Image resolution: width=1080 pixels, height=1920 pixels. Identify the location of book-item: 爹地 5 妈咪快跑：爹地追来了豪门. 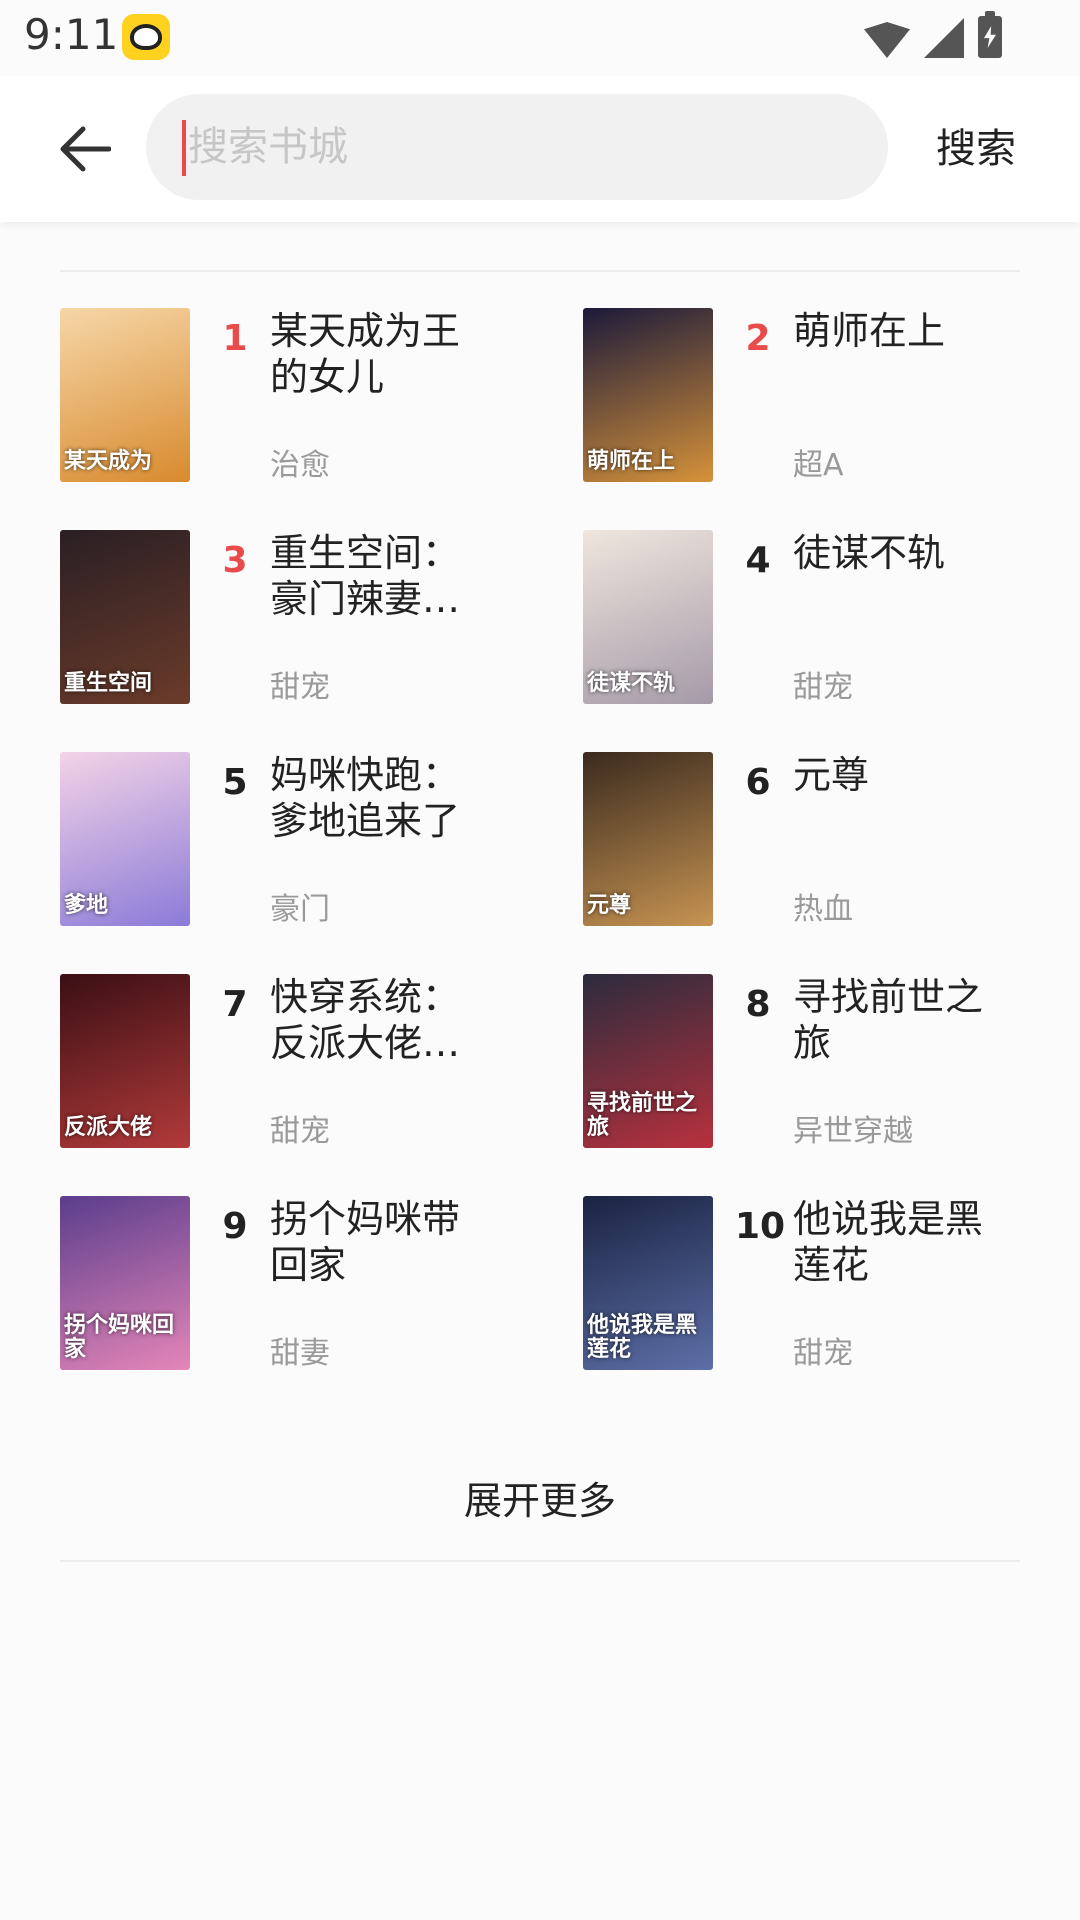
(290, 839).